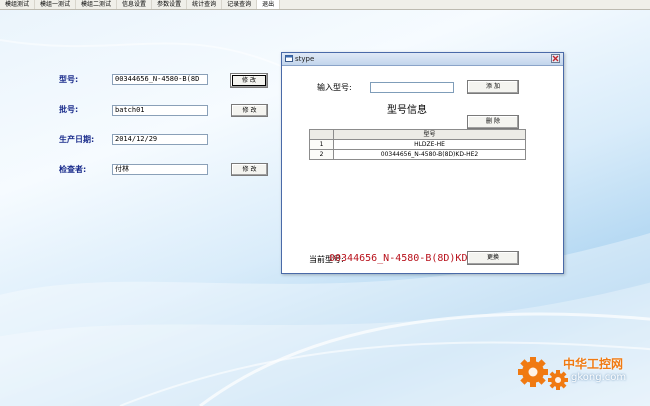 The height and width of the screenshot is (406, 650). Describe the element at coordinates (249, 80) in the screenshot. I see `edit-model-button: 修 改` at that location.